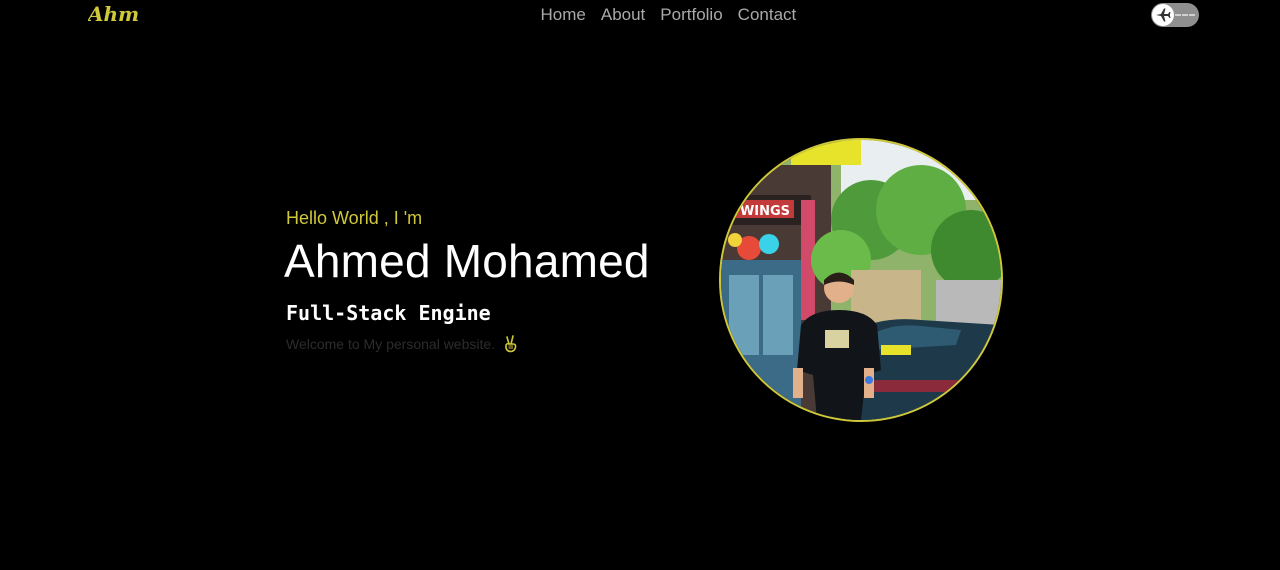 This screenshot has width=1280, height=570. I want to click on nav-links: Home About Portfolio Contact, so click(668, 15).